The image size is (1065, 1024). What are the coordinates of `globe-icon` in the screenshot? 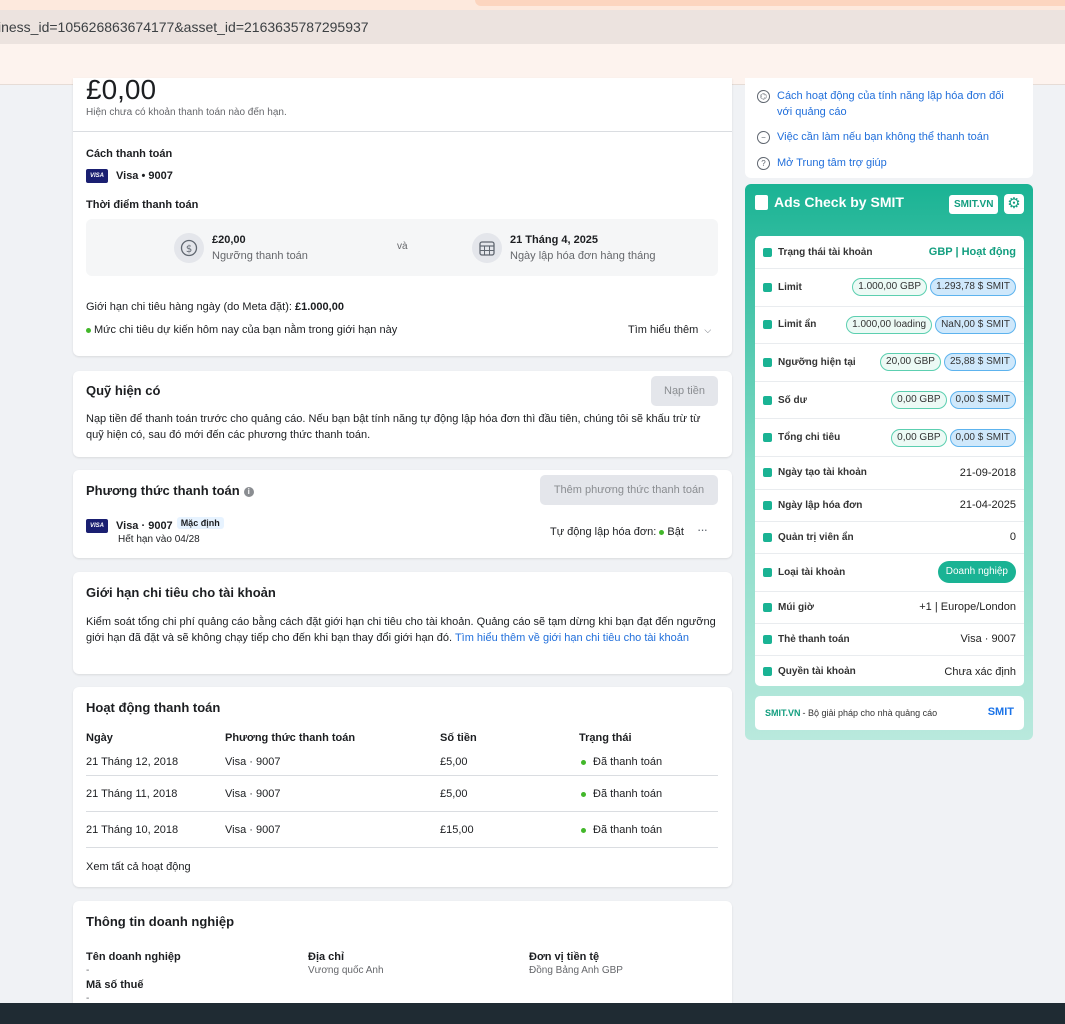 It's located at (767, 607).